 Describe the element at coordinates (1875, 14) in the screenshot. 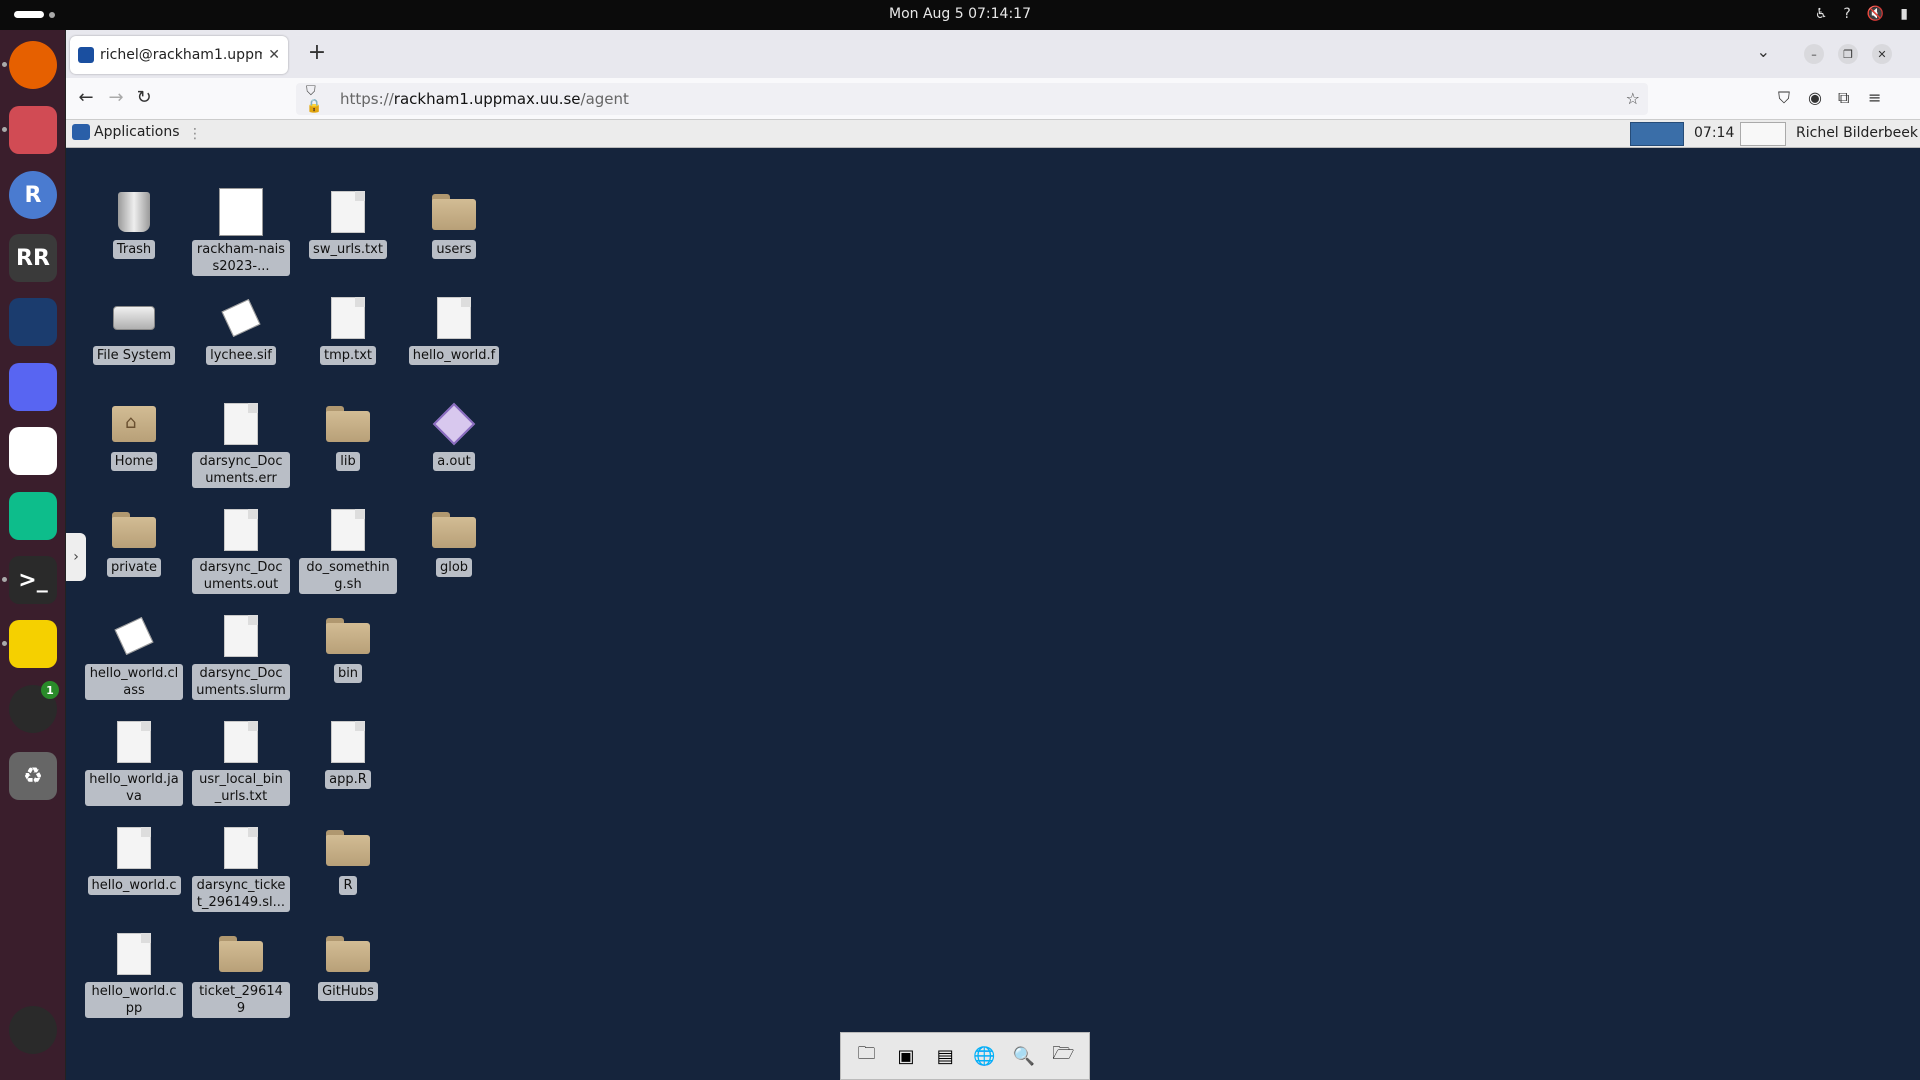

I see `volume-icon: 🔇` at that location.